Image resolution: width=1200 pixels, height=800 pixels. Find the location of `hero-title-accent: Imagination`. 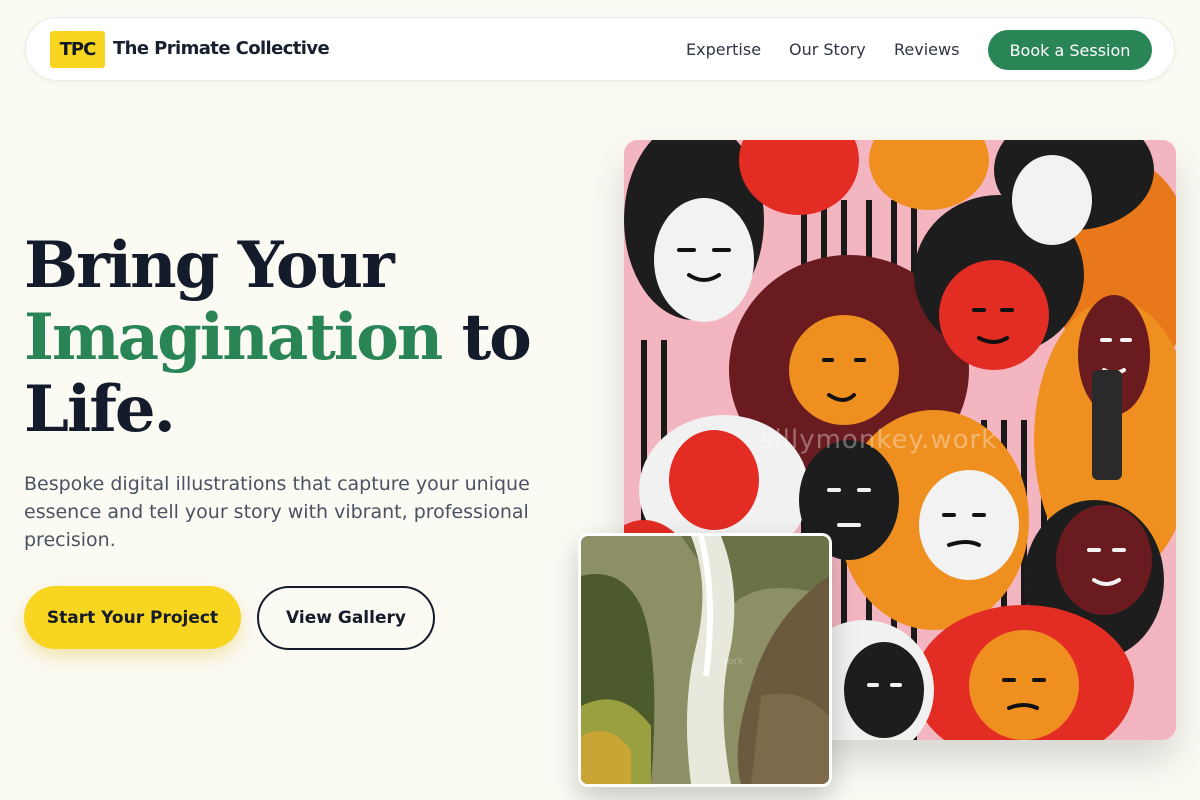

hero-title-accent: Imagination is located at coordinates (233, 337).